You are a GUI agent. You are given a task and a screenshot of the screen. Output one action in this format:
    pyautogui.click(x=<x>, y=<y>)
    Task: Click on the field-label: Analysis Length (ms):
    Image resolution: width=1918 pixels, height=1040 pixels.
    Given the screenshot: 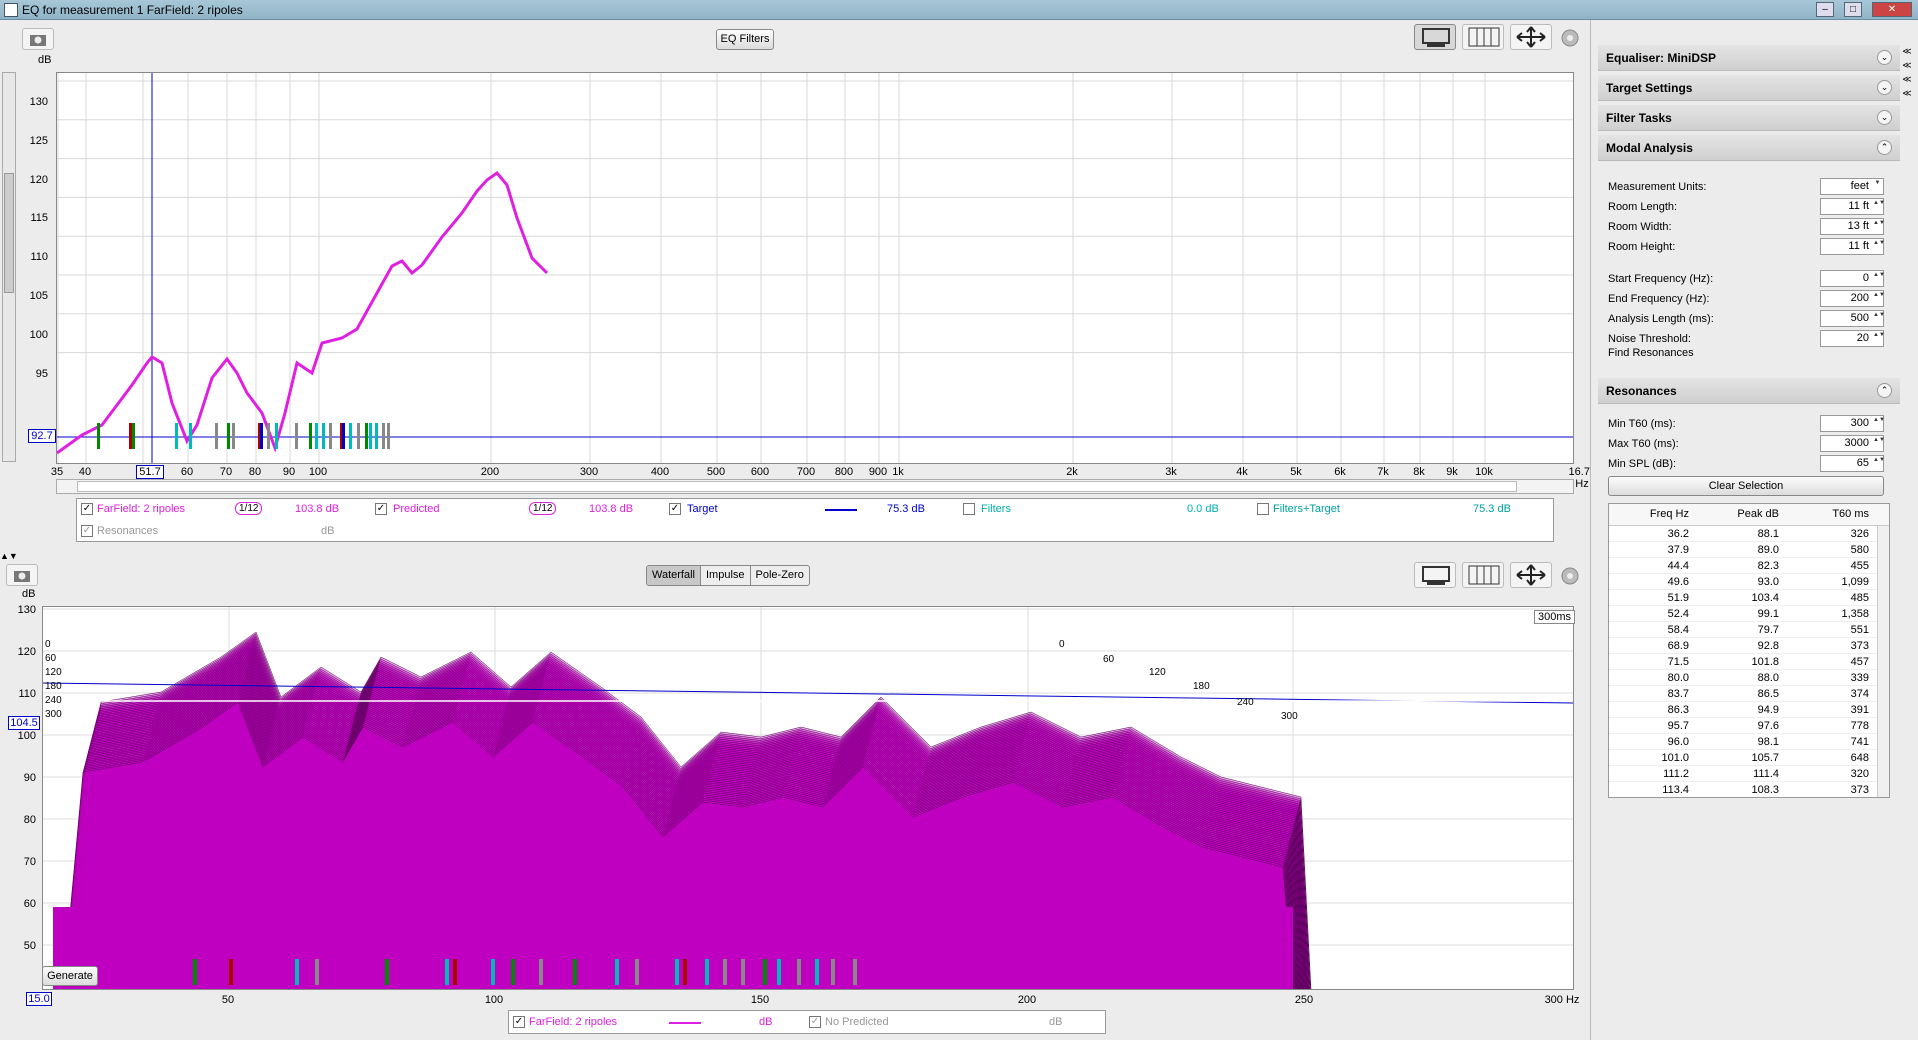 What is the action you would take?
    pyautogui.click(x=1661, y=319)
    